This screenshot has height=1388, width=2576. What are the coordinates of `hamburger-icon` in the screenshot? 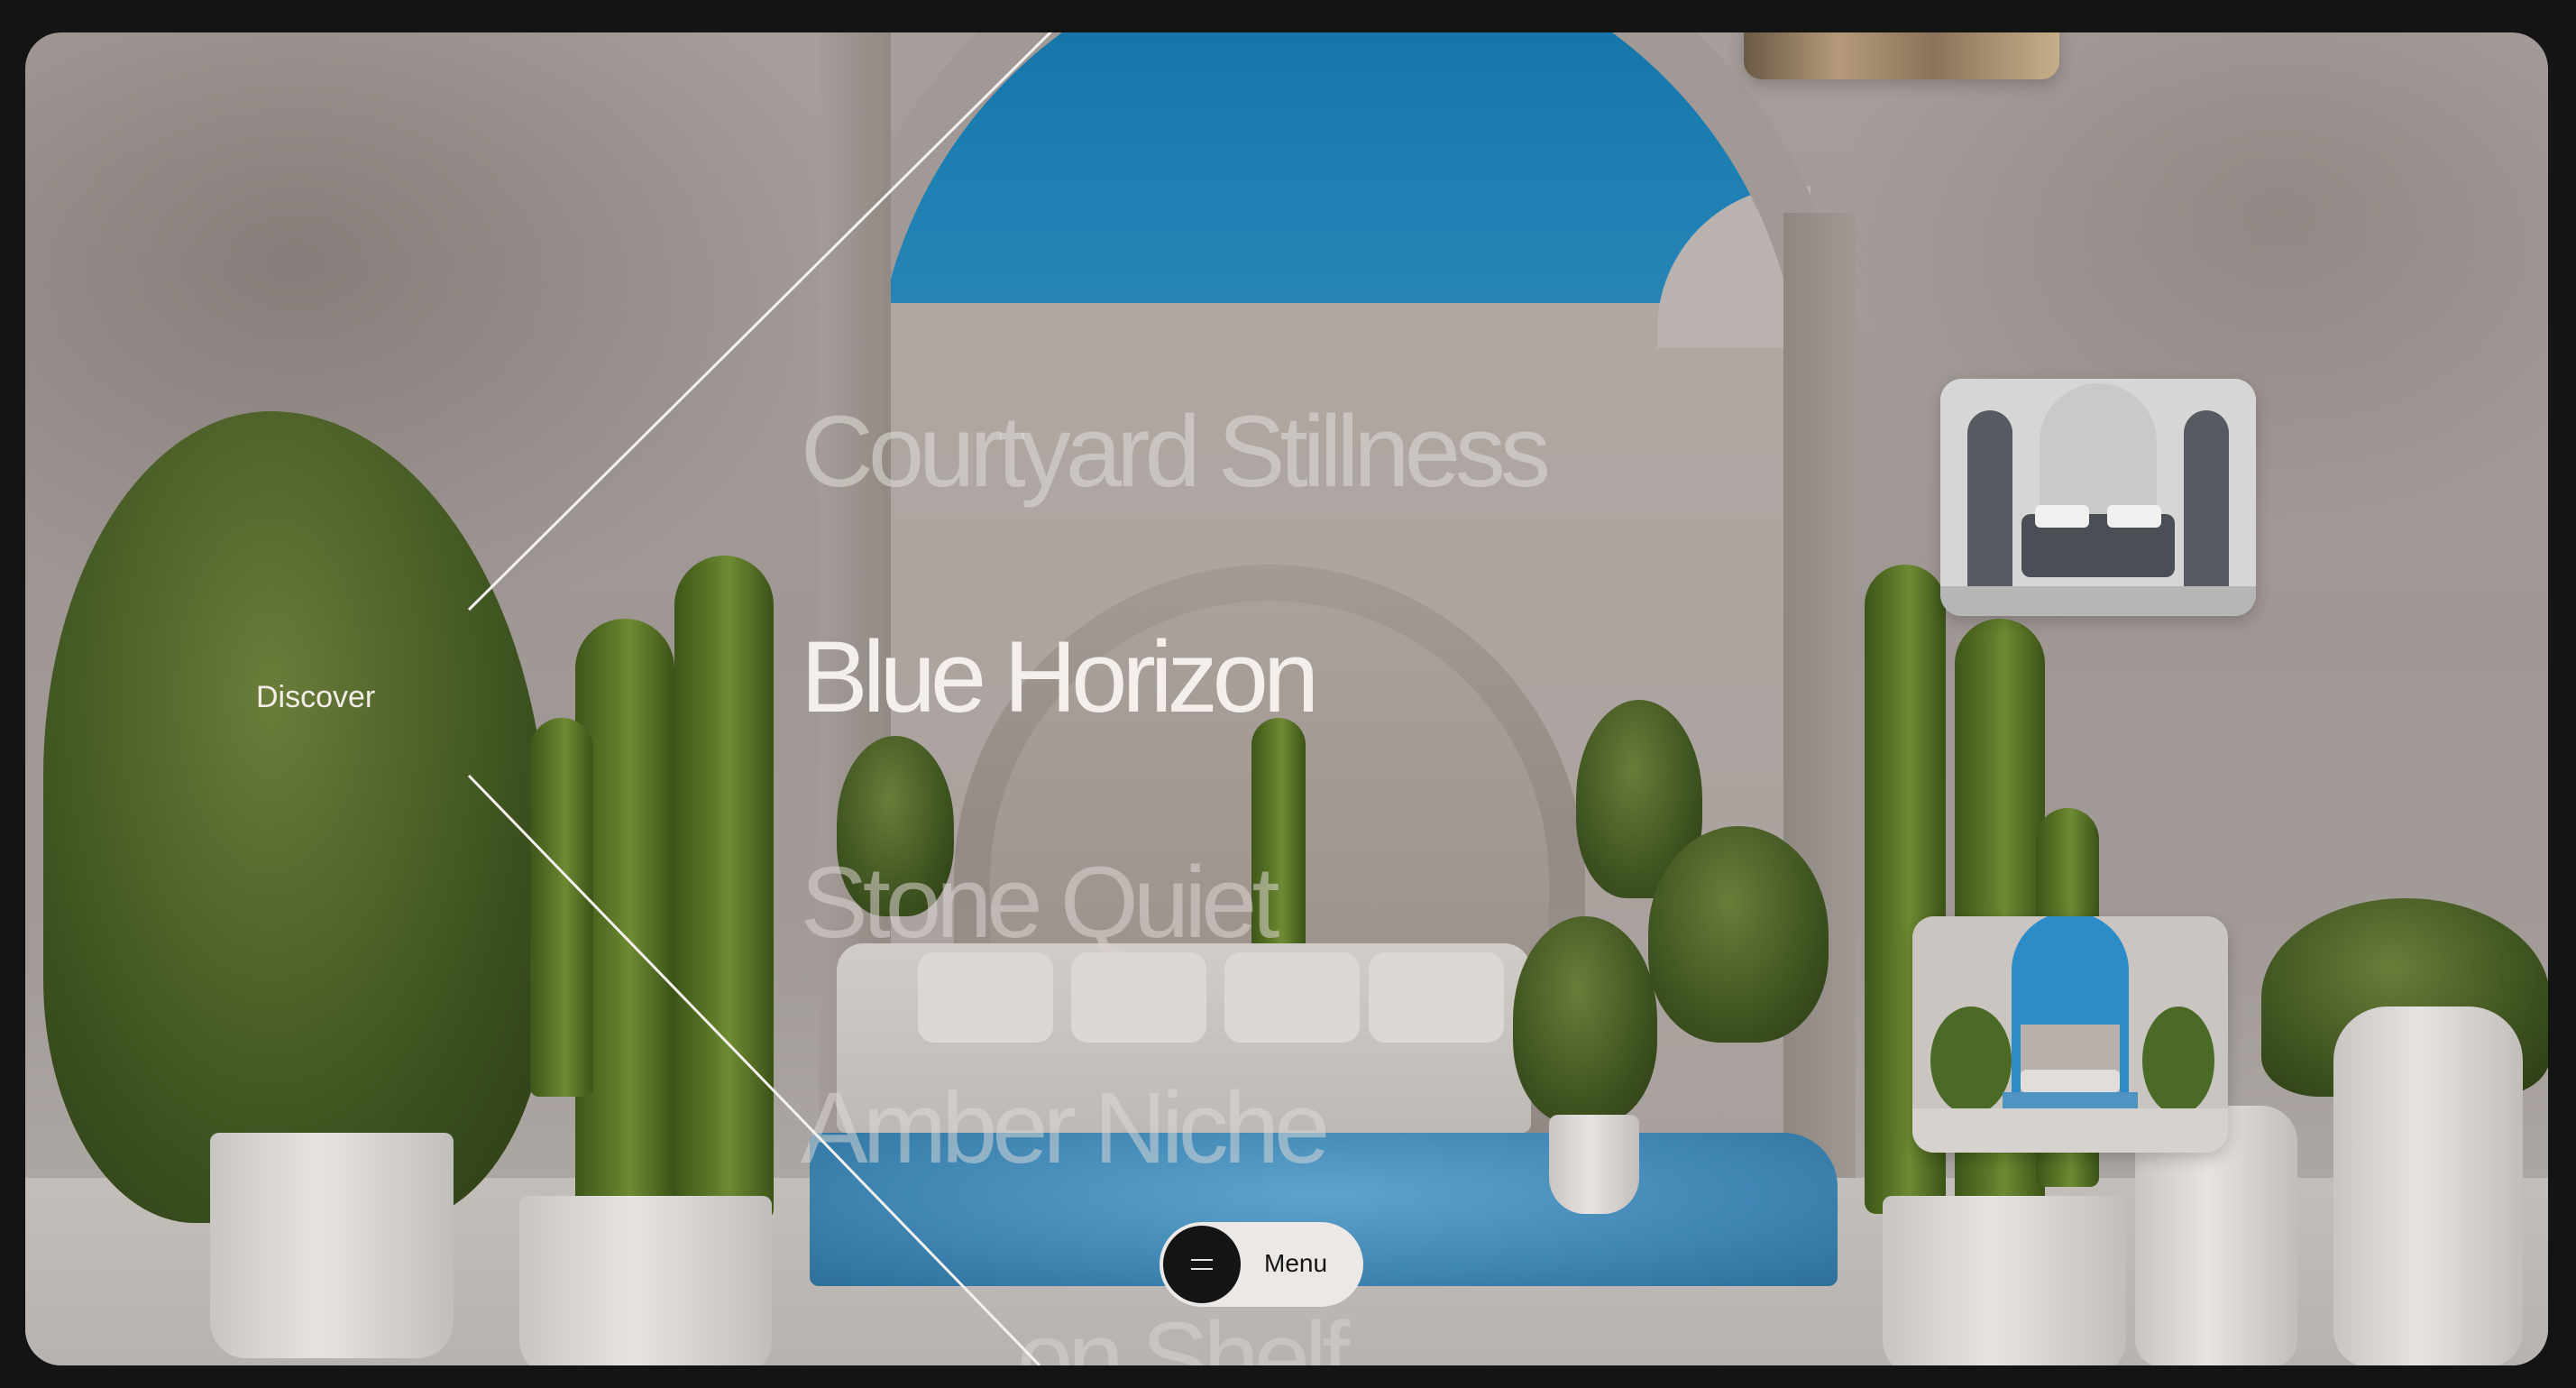 It's located at (1202, 1264).